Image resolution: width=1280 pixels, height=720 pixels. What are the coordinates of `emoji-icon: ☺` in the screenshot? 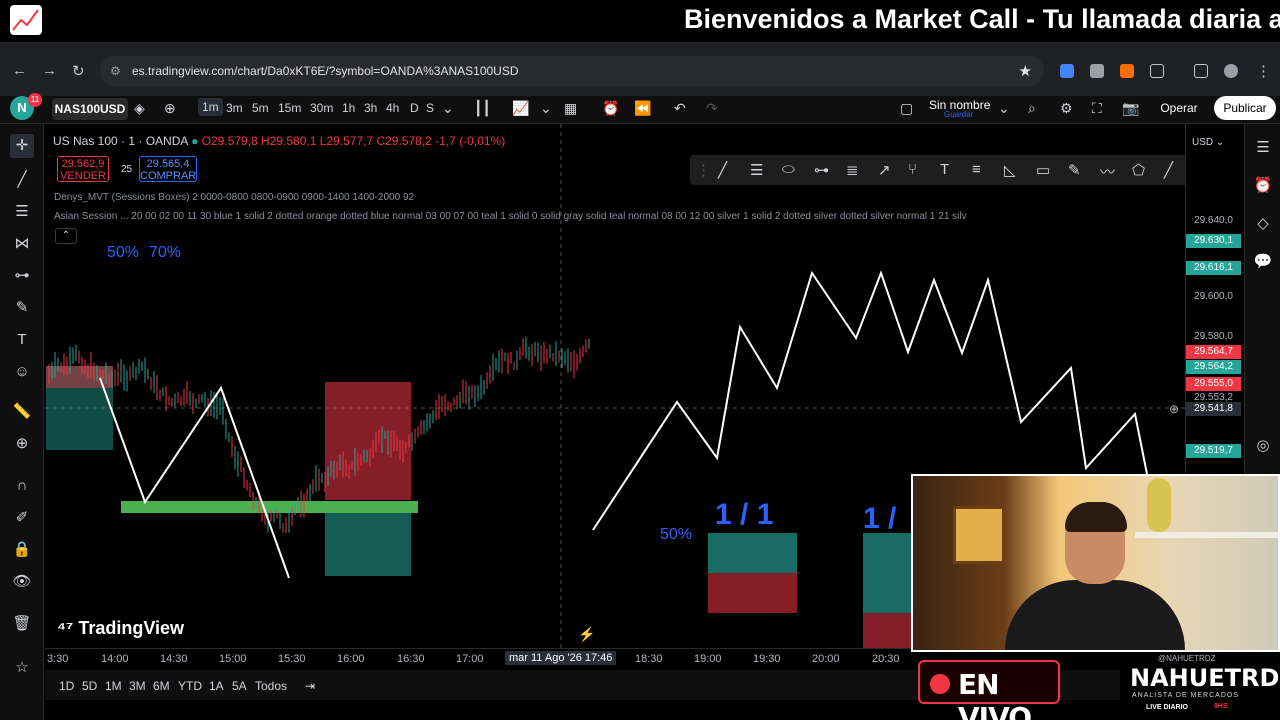 It's located at (22, 372).